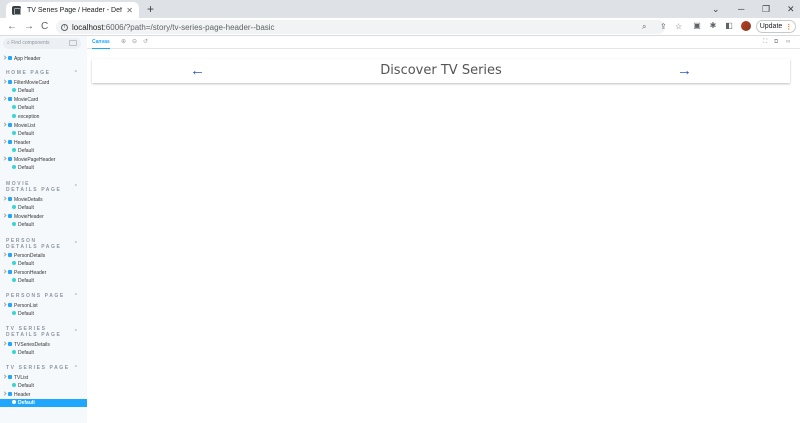 The width and height of the screenshot is (800, 423). I want to click on sidebar-item-tvseriesdetails: TVSeriesDetails, so click(43, 345).